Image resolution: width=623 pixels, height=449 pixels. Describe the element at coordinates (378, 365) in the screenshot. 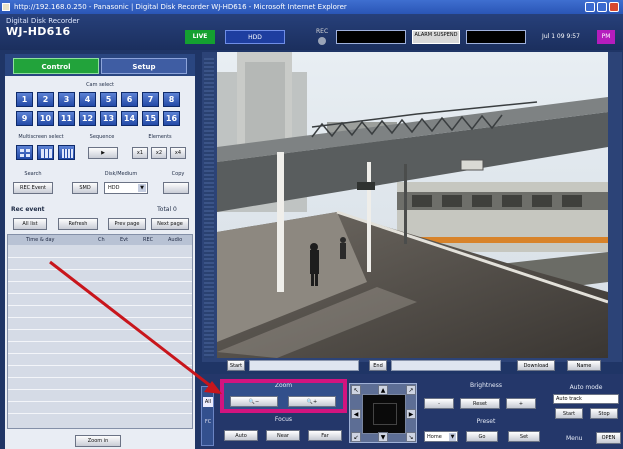

I see `end-button: End` at that location.